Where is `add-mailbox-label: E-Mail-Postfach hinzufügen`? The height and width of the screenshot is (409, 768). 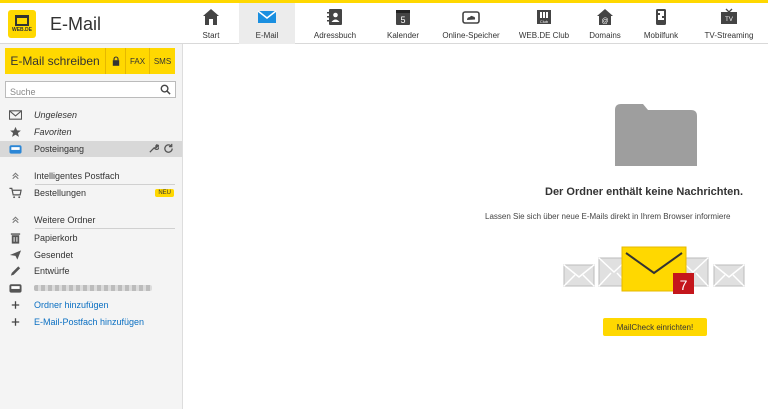 add-mailbox-label: E-Mail-Postfach hinzufügen is located at coordinates (89, 322).